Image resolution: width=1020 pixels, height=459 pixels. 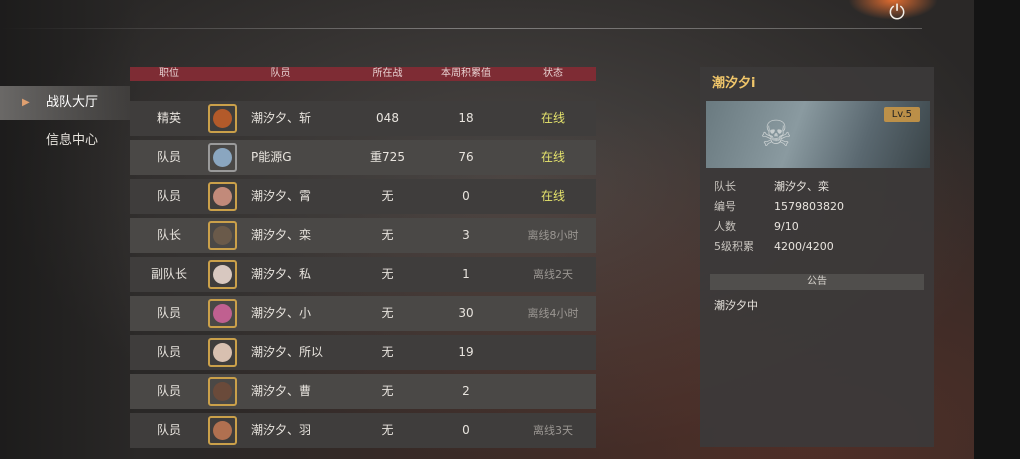 I want to click on member-location: 重725, so click(x=387, y=157).